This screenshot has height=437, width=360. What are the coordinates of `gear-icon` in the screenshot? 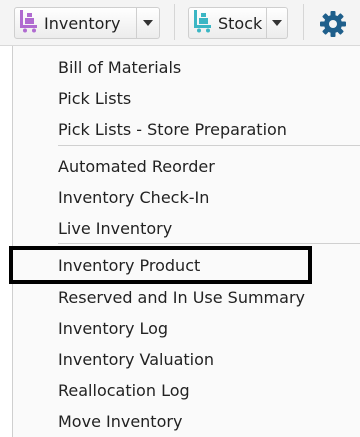 It's located at (333, 24).